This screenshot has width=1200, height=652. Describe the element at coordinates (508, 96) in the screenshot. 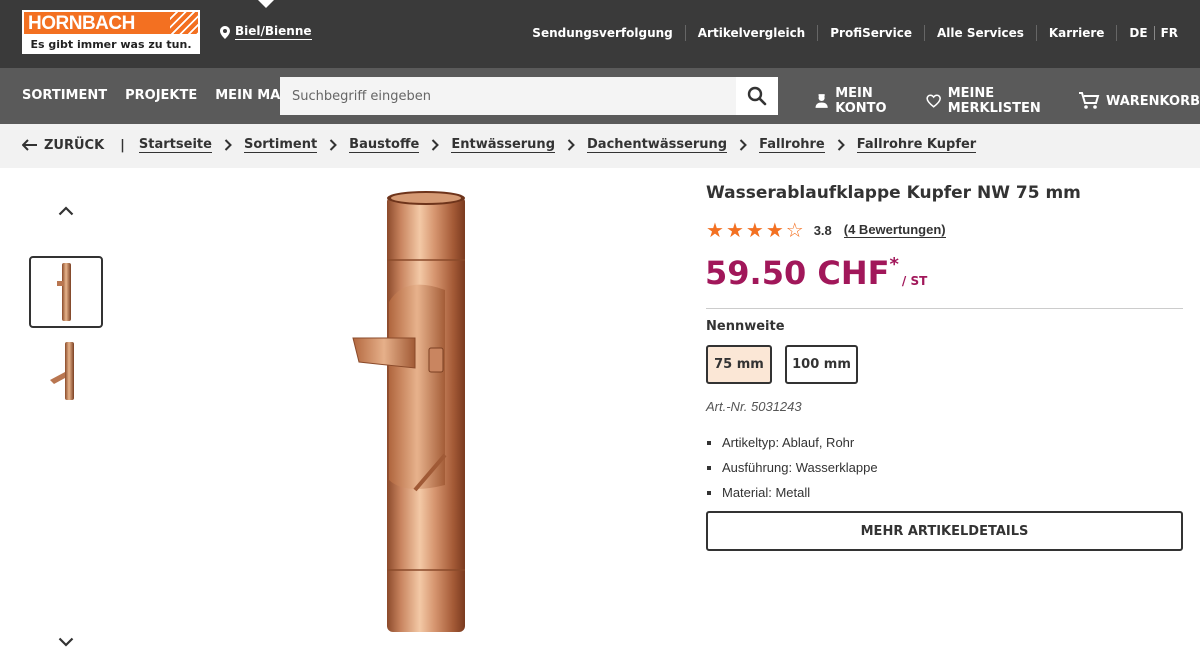

I see `search-input` at that location.